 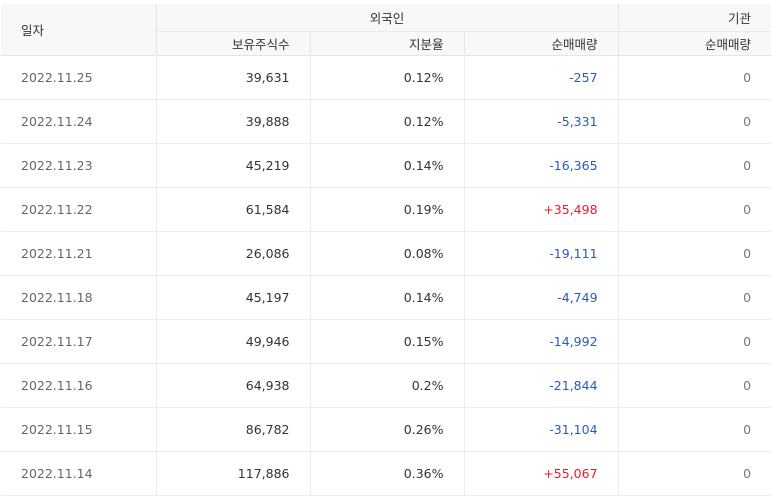 I want to click on foreign-net-cell: -5,331, so click(x=541, y=121).